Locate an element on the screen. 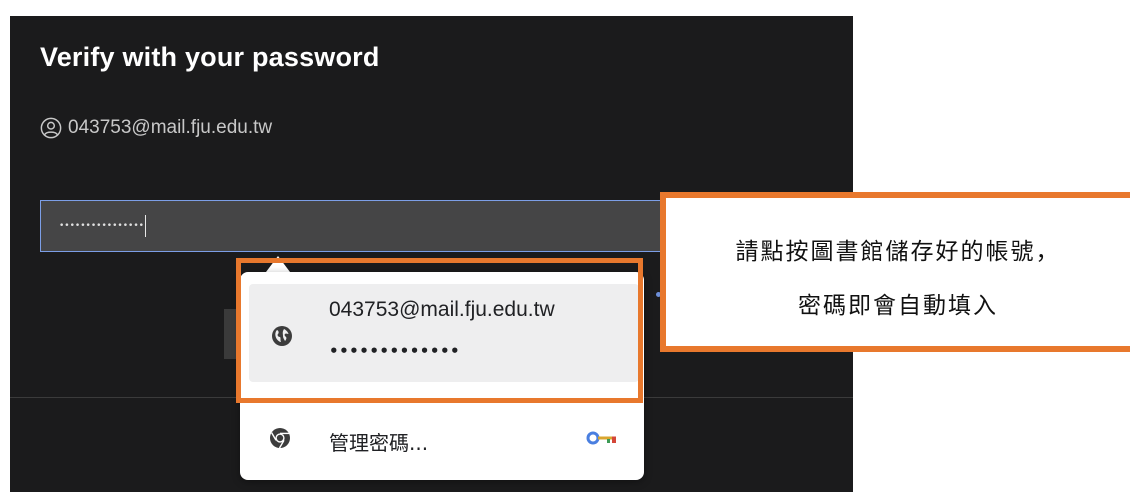 This screenshot has width=1130, height=492. user-circle-icon is located at coordinates (51, 128).